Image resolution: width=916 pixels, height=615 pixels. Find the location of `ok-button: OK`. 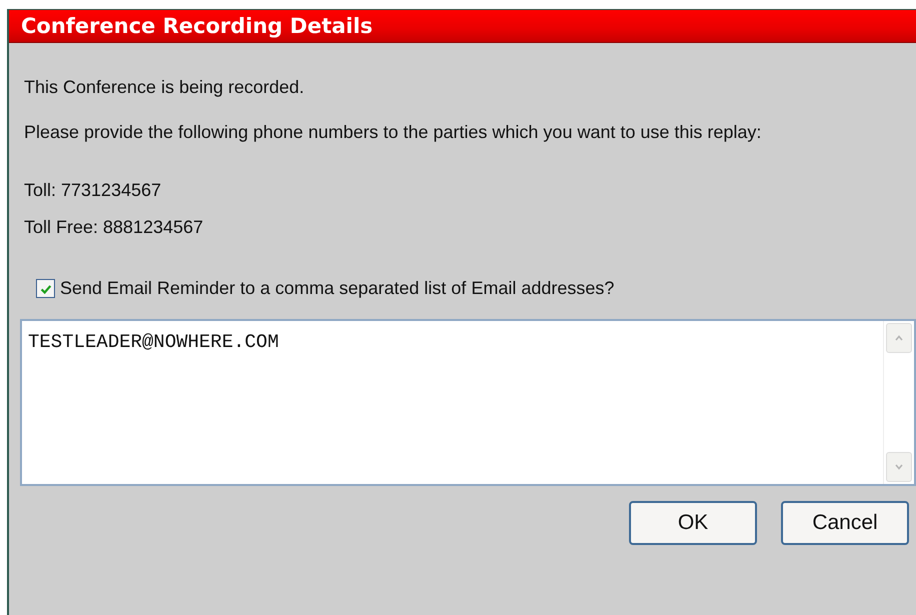

ok-button: OK is located at coordinates (693, 523).